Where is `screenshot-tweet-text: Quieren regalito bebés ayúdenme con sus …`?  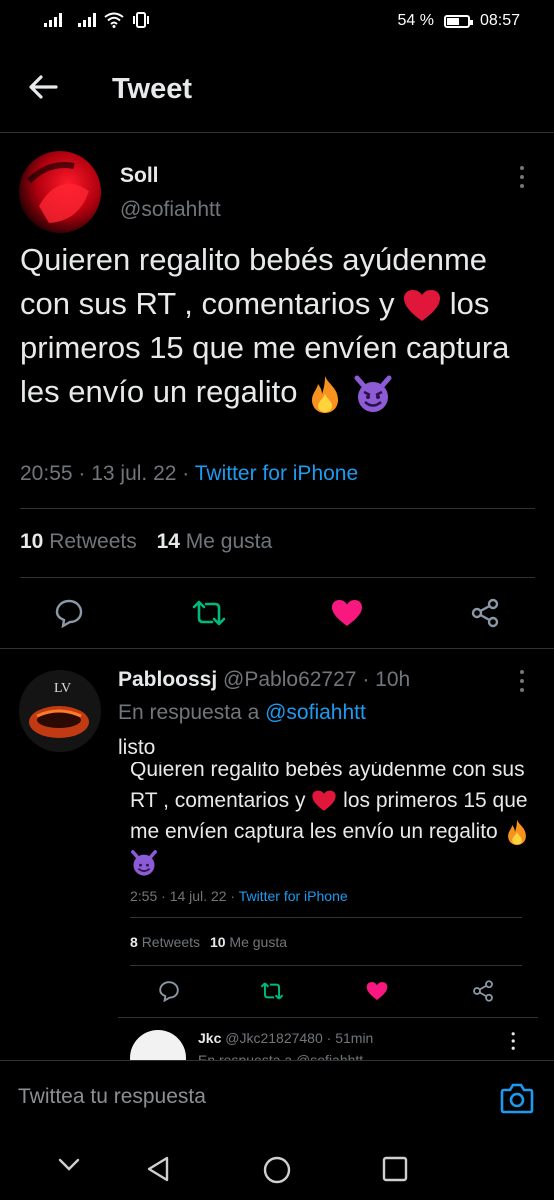
screenshot-tweet-text: Quieren regalito bebés ayúdenme con sus … is located at coordinates (330, 820).